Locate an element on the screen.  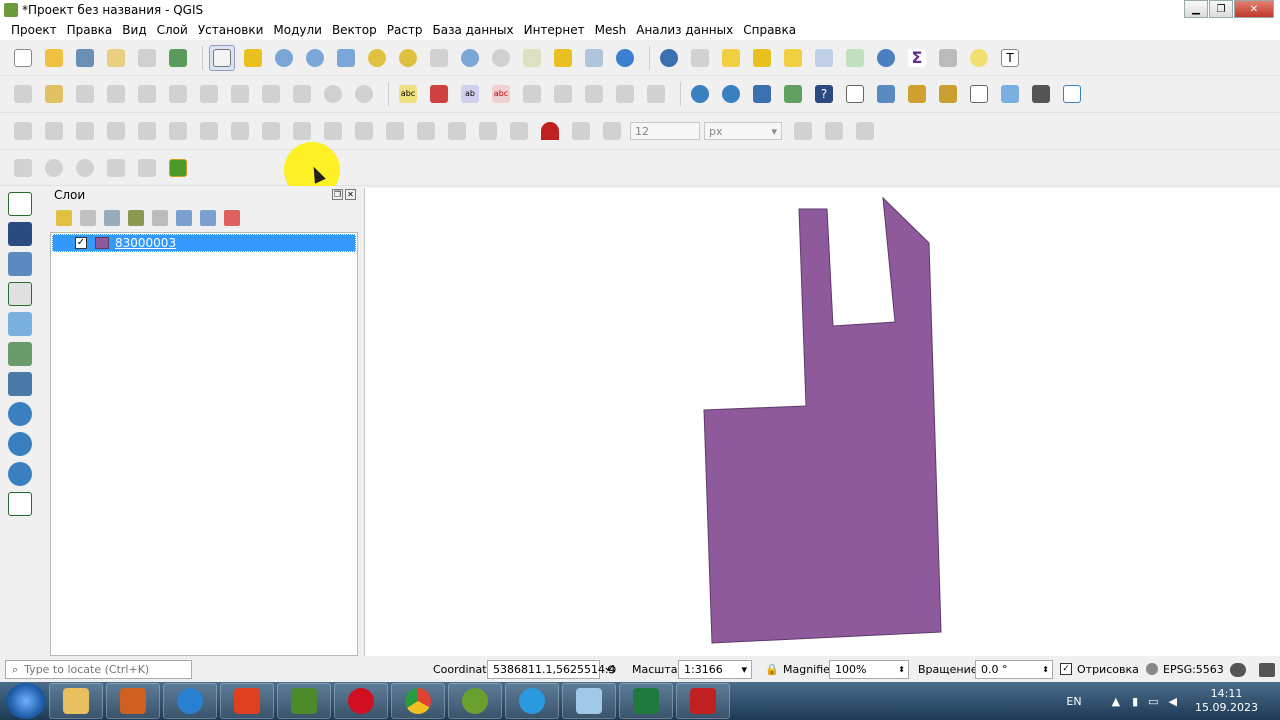
delete-selected-button is located at coordinates (209, 94).